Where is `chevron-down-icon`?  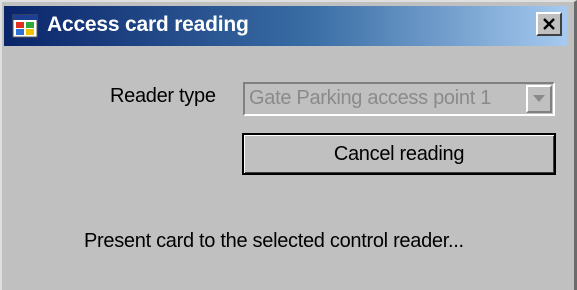
chevron-down-icon is located at coordinates (539, 98).